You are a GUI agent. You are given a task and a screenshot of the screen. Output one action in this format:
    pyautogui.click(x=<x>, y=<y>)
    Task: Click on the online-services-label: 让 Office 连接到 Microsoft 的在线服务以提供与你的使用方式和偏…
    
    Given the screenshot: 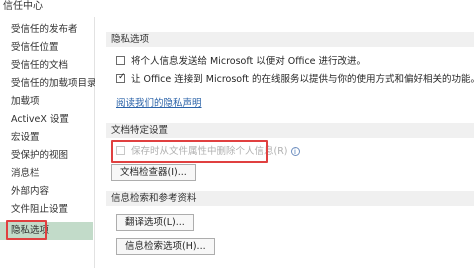 What is the action you would take?
    pyautogui.click(x=302, y=79)
    